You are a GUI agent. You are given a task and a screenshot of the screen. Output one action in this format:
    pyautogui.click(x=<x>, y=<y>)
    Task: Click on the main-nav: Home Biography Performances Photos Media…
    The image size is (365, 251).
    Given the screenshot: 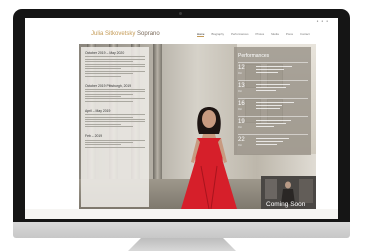 What is the action you would take?
    pyautogui.click(x=253, y=34)
    